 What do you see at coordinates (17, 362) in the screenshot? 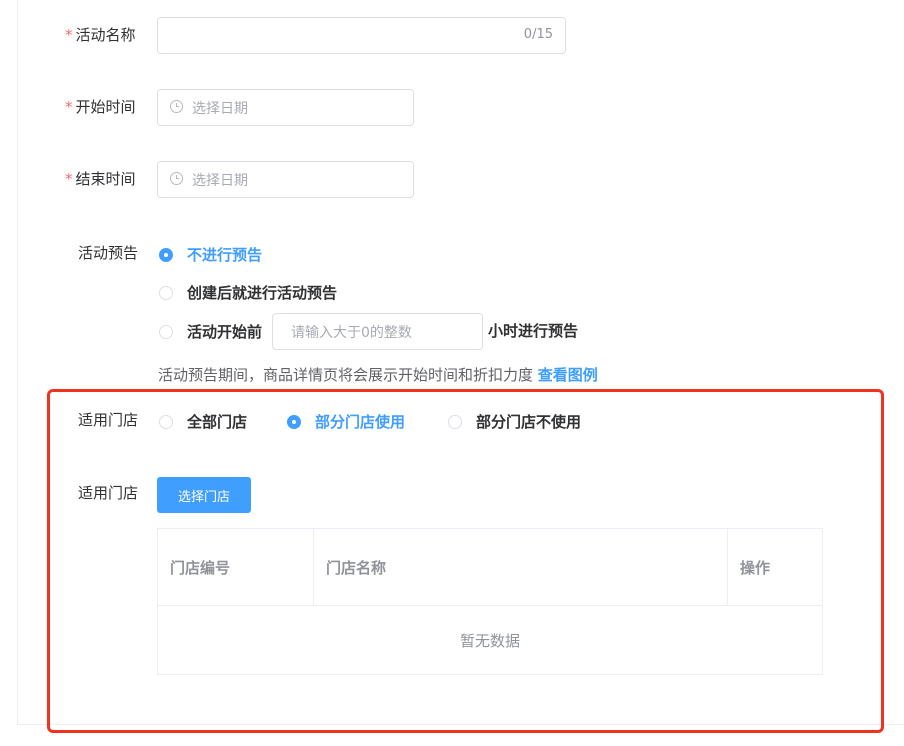
I see `card-border-left` at bounding box center [17, 362].